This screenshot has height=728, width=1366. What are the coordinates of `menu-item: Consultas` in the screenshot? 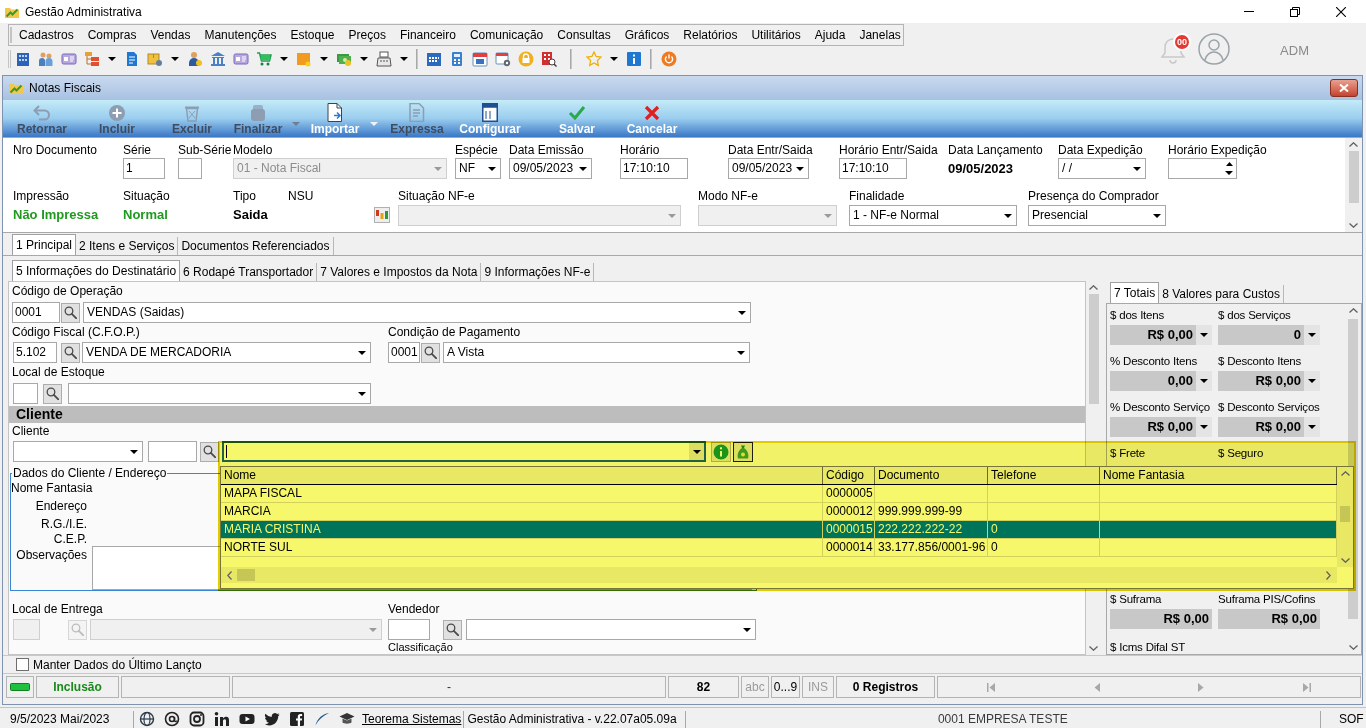 It's located at (584, 35).